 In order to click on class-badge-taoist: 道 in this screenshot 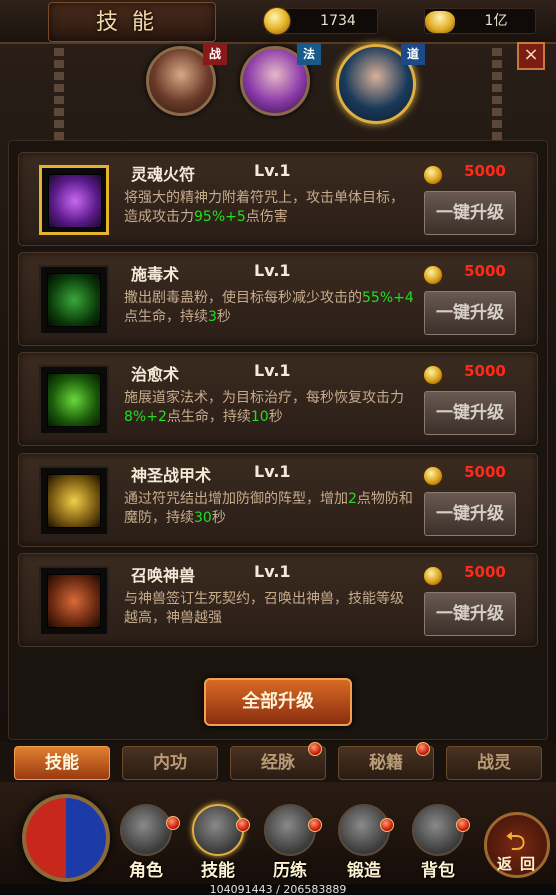, I will do `click(413, 54)`.